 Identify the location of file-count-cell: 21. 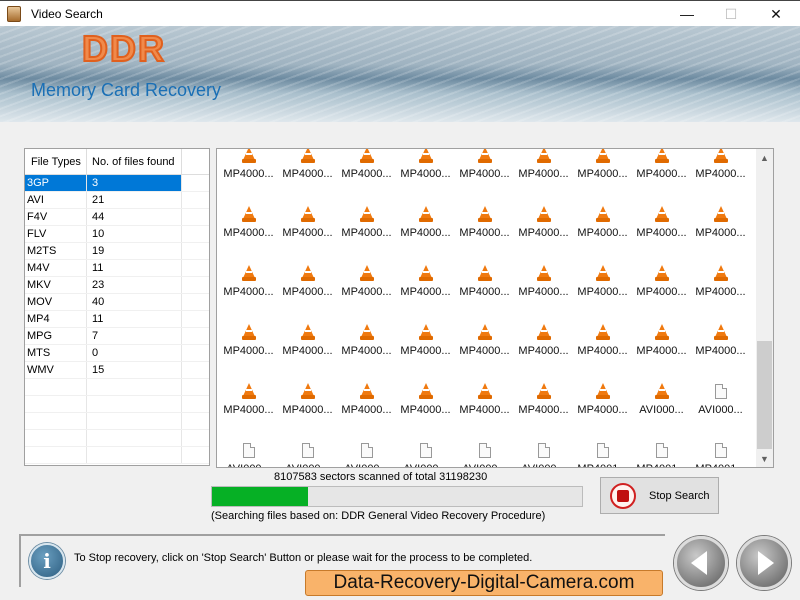
(134, 200).